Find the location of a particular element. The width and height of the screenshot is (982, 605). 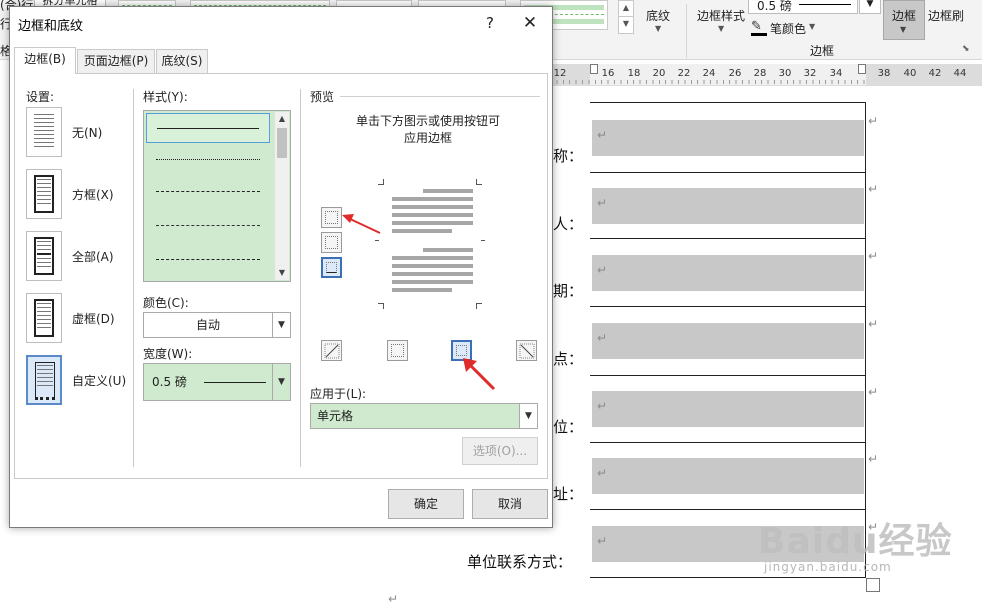

tab-shading: 底纹(S) is located at coordinates (182, 61).